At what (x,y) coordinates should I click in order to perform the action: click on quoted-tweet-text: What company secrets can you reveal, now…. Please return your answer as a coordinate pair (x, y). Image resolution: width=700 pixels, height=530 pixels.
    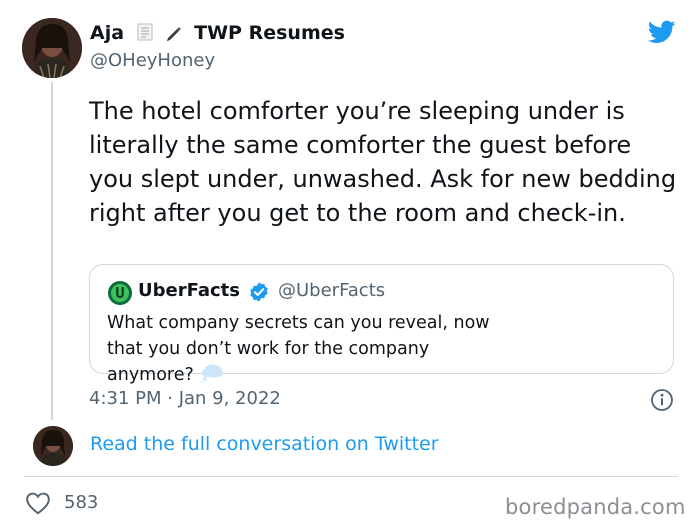
    Looking at the image, I should click on (307, 350).